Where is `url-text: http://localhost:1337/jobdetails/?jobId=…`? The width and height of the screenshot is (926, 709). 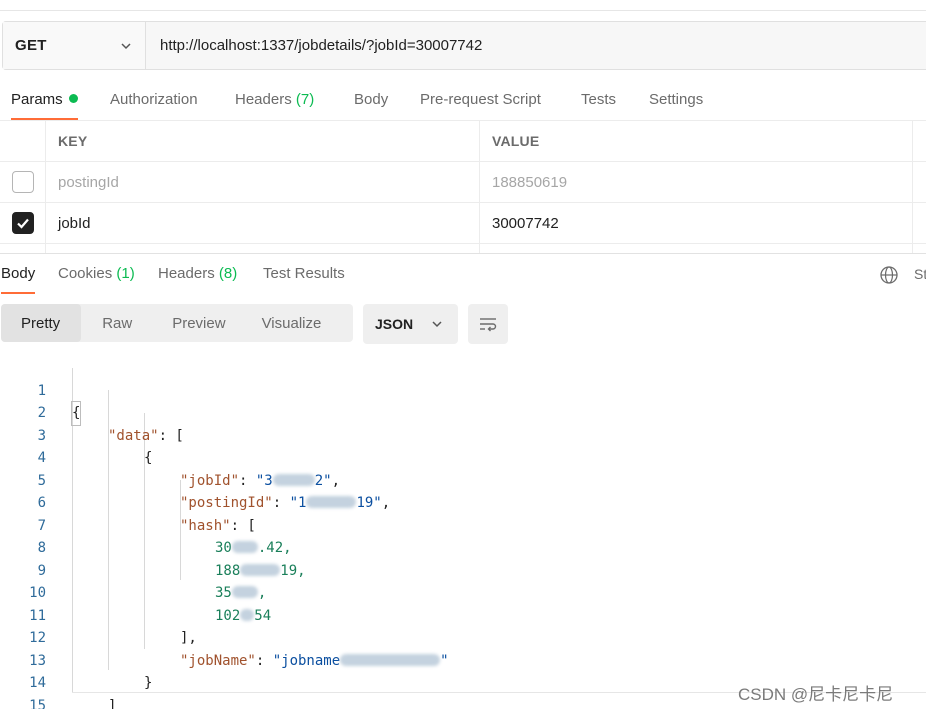 url-text: http://localhost:1337/jobdetails/?jobId=… is located at coordinates (321, 45).